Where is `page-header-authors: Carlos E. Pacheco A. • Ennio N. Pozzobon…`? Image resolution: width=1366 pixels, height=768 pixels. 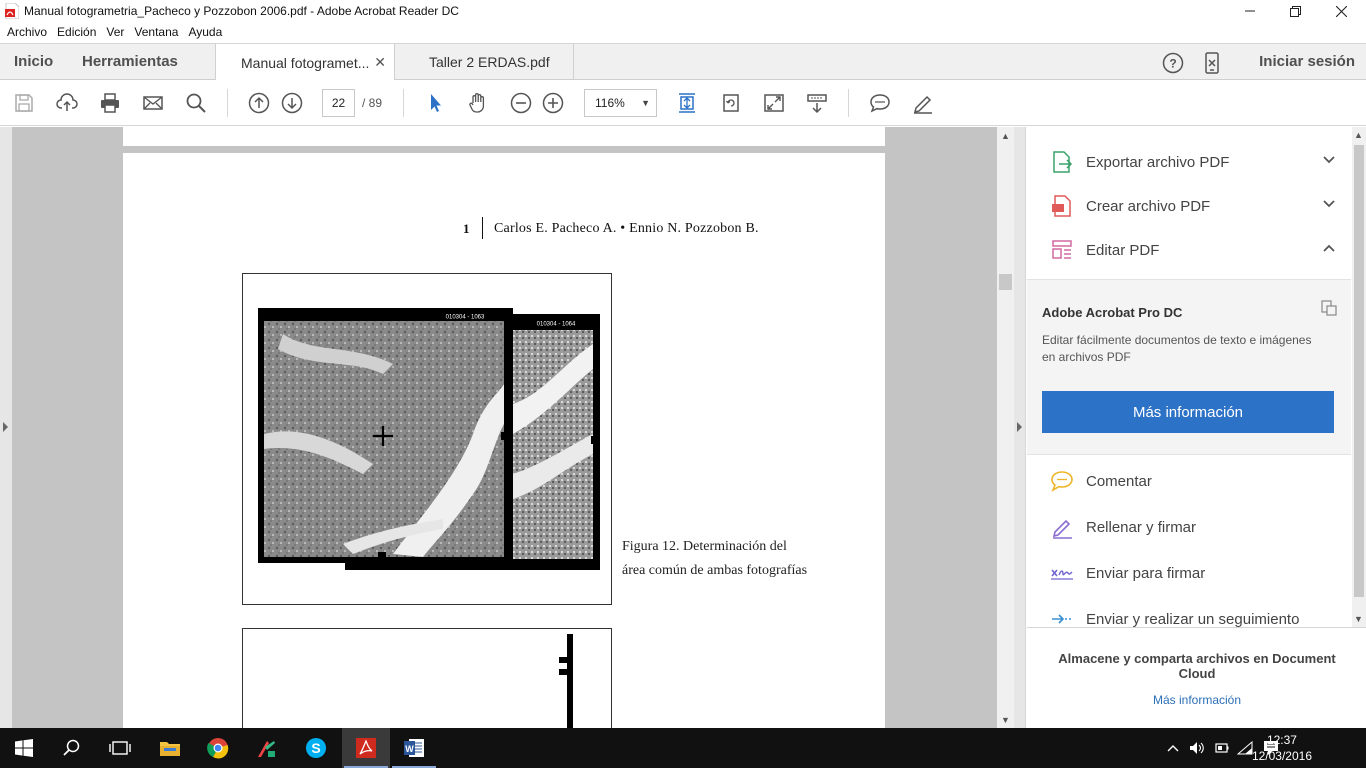 page-header-authors: Carlos E. Pacheco A. • Ennio N. Pozzobon… is located at coordinates (626, 228).